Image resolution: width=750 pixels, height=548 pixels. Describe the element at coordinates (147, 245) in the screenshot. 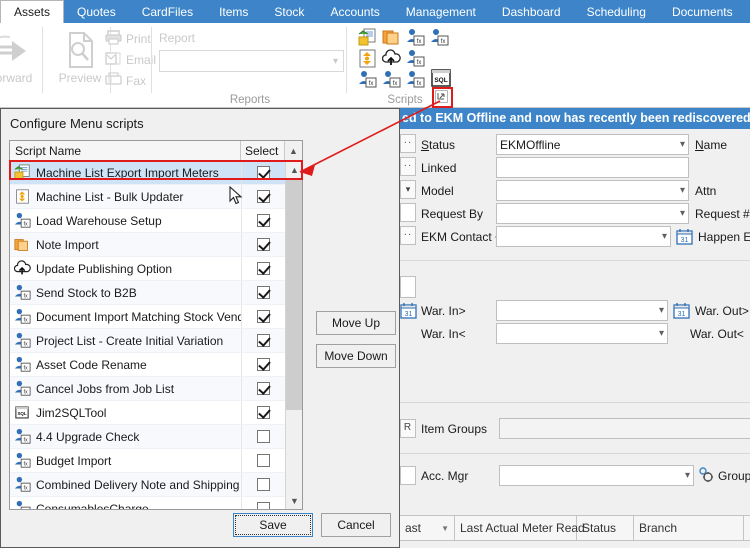

I see `table-row: Note Import` at that location.